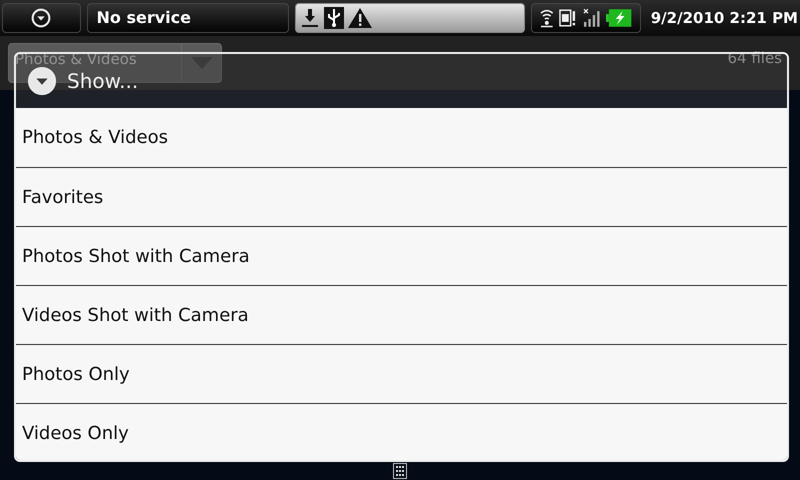 Image resolution: width=800 pixels, height=480 pixels. Describe the element at coordinates (409, 18) in the screenshot. I see `notification-panel` at that location.